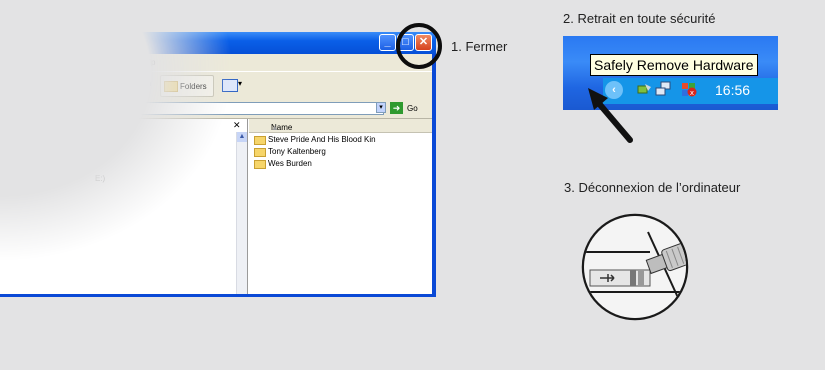 The width and height of the screenshot is (825, 370). I want to click on music-folder-icon: ♫, so click(7, 42).